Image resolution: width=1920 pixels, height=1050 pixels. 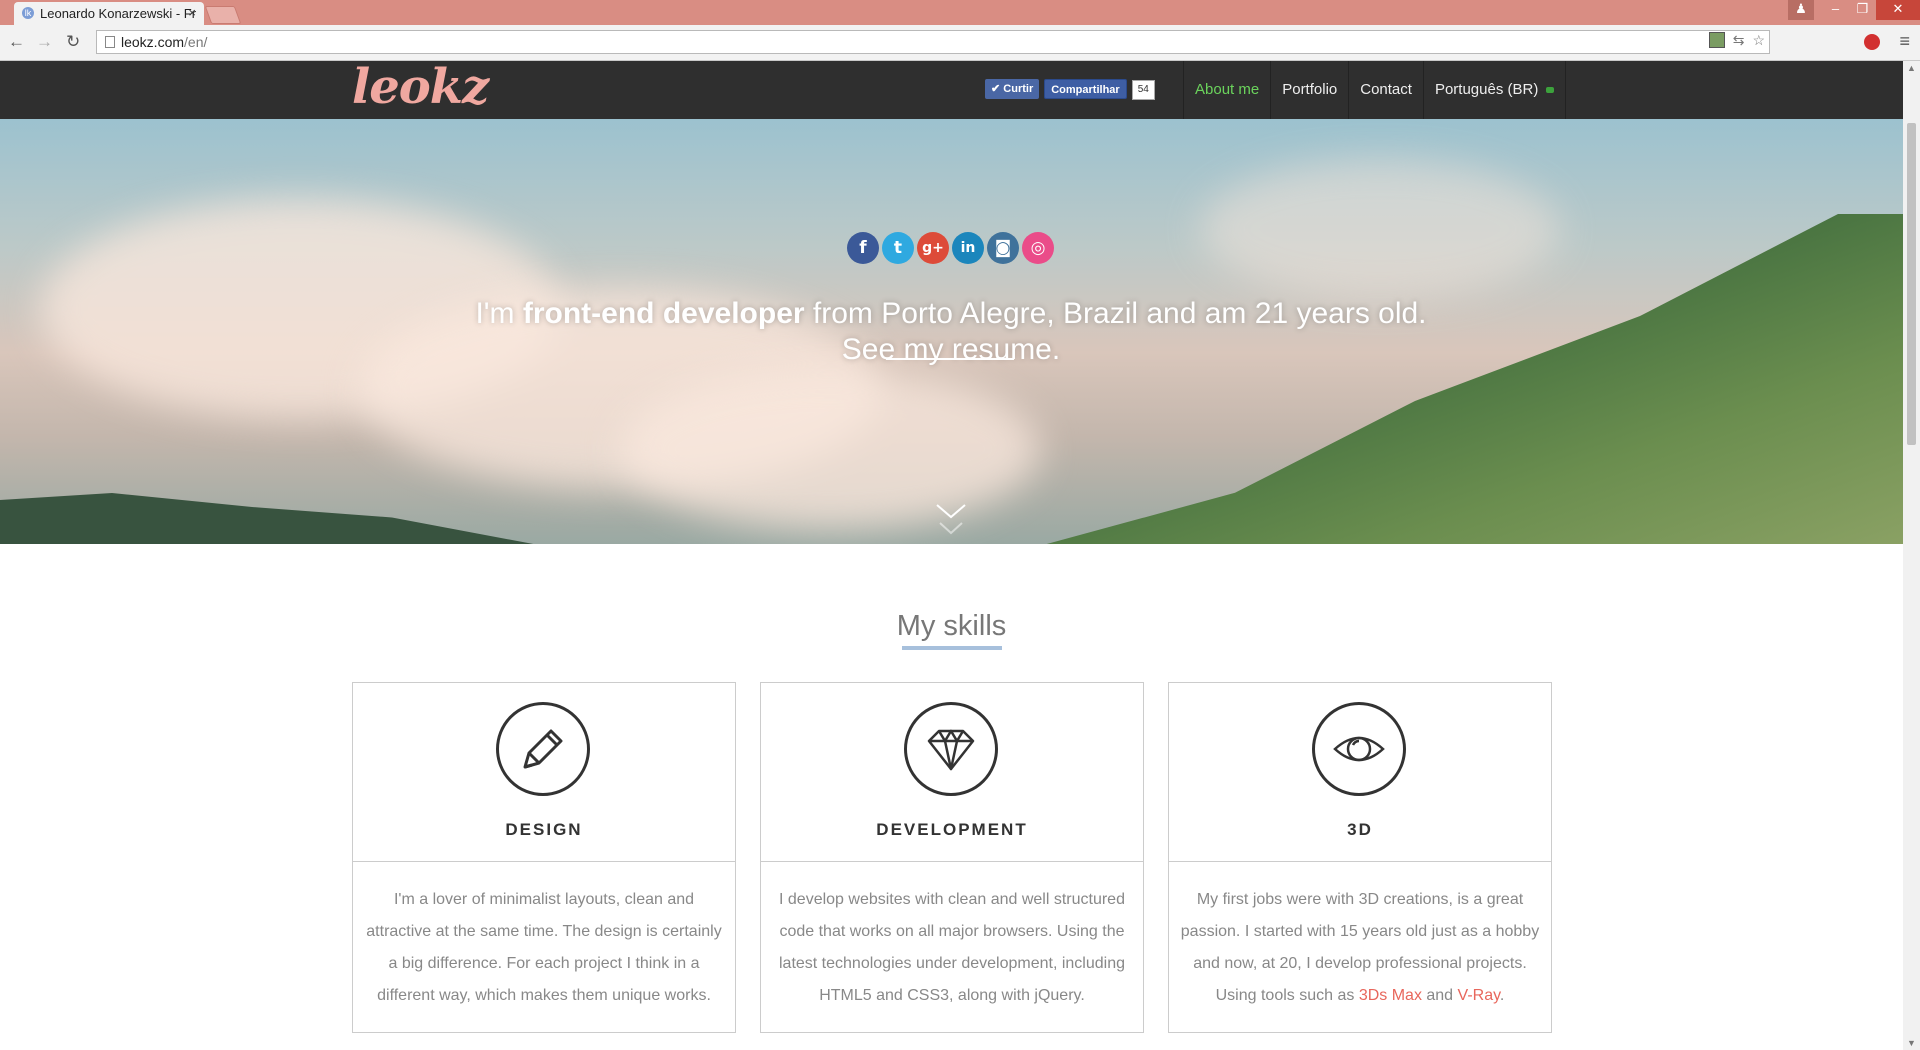 I want to click on intro-end: ., so click(x=1056, y=349).